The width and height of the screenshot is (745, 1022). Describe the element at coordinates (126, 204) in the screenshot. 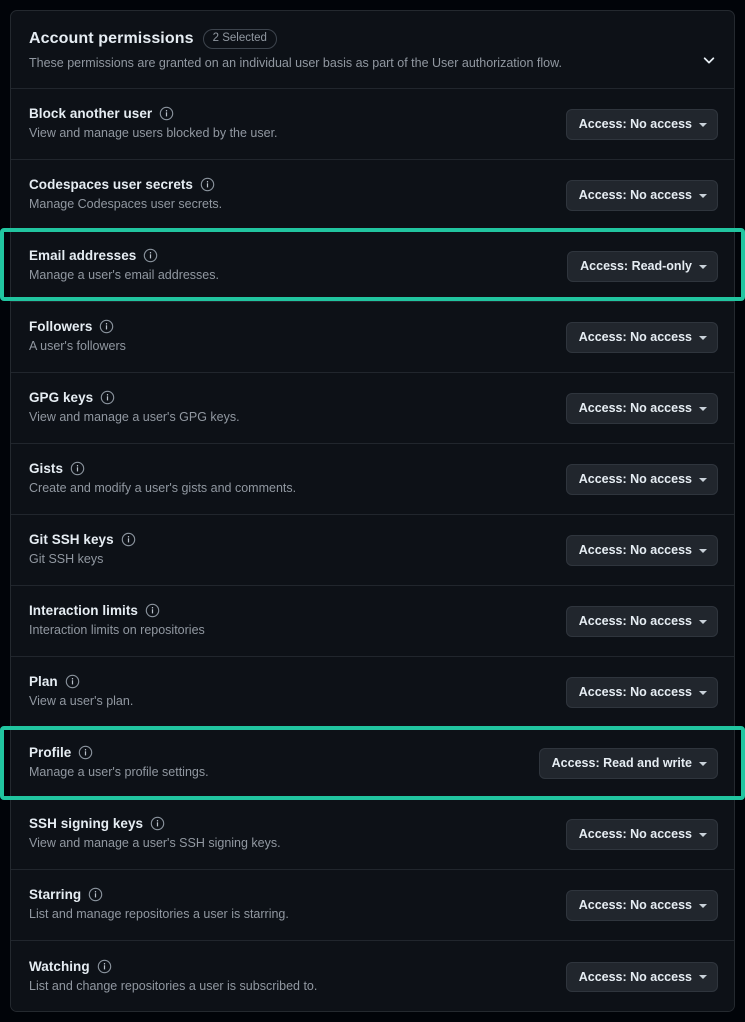

I see `permission-description: Manage Codespaces user secrets.` at that location.